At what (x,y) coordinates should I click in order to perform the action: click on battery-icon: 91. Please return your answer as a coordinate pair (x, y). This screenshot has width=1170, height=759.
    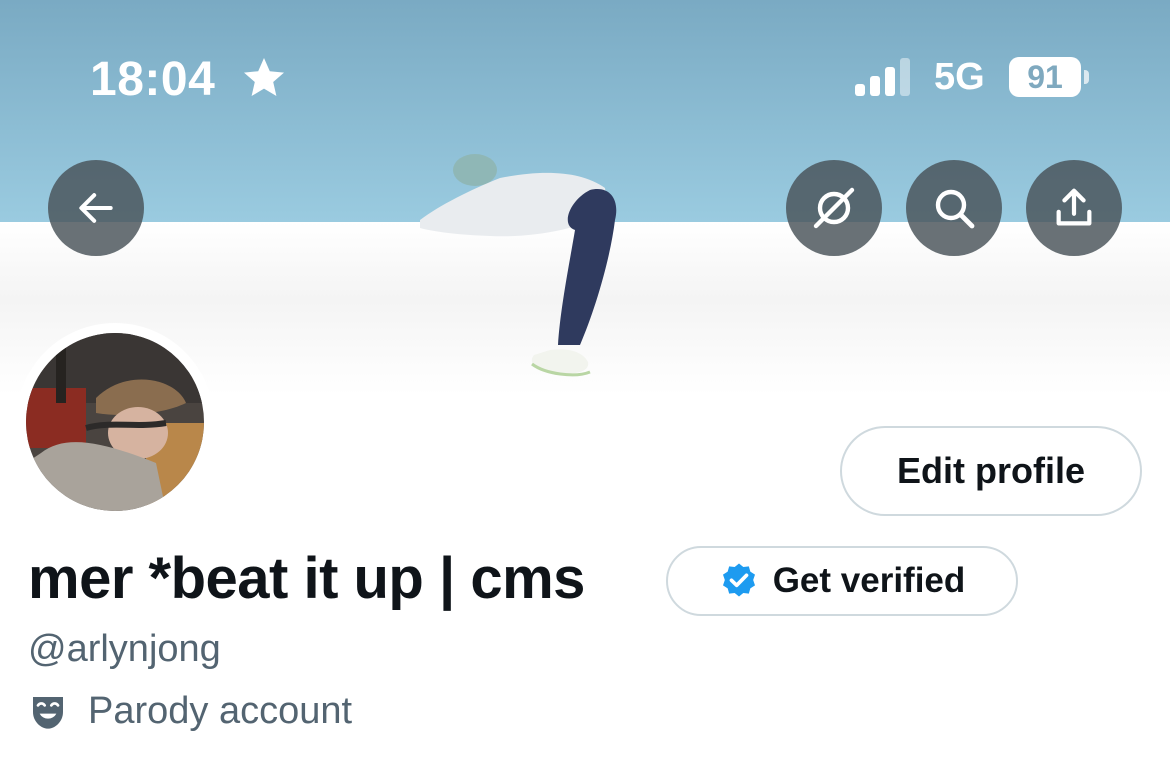
    Looking at the image, I should click on (1045, 77).